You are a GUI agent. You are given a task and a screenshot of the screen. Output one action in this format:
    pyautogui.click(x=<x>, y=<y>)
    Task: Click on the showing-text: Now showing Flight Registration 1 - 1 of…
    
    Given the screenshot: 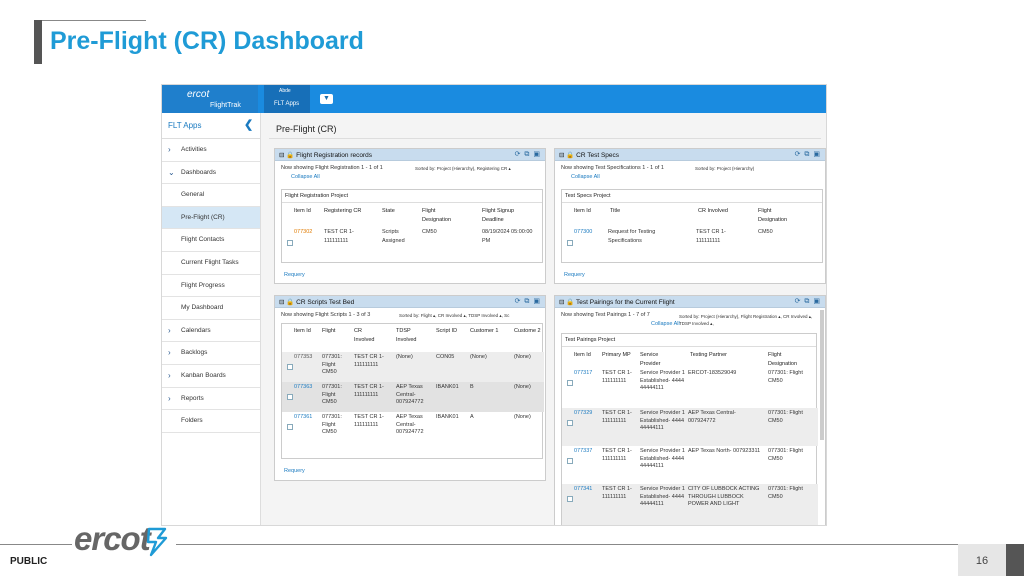 What is the action you would take?
    pyautogui.click(x=332, y=168)
    